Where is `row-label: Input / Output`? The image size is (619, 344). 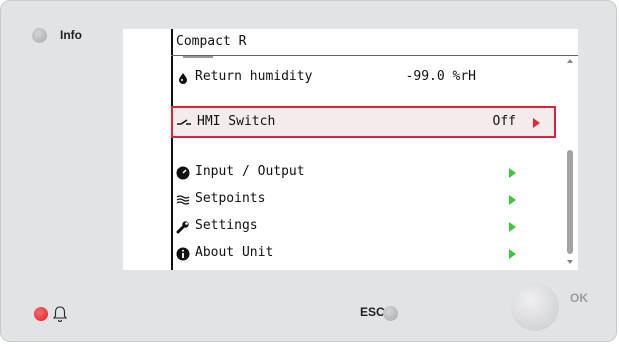
row-label: Input / Output is located at coordinates (250, 171).